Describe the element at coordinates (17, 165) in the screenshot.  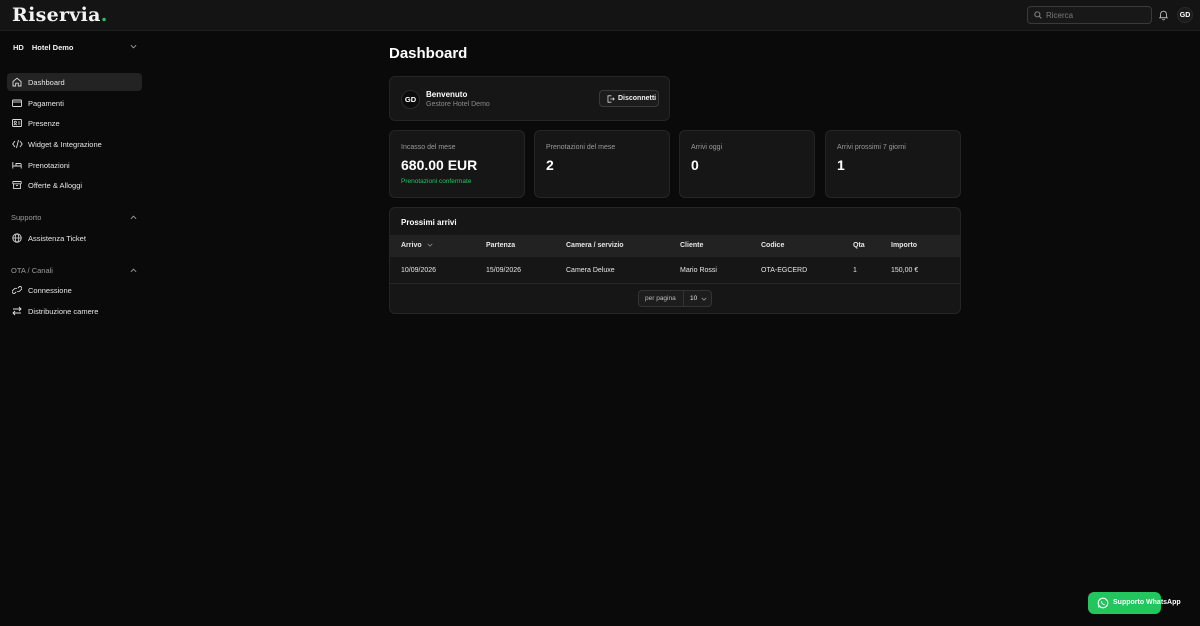
I see `bed-icon` at that location.